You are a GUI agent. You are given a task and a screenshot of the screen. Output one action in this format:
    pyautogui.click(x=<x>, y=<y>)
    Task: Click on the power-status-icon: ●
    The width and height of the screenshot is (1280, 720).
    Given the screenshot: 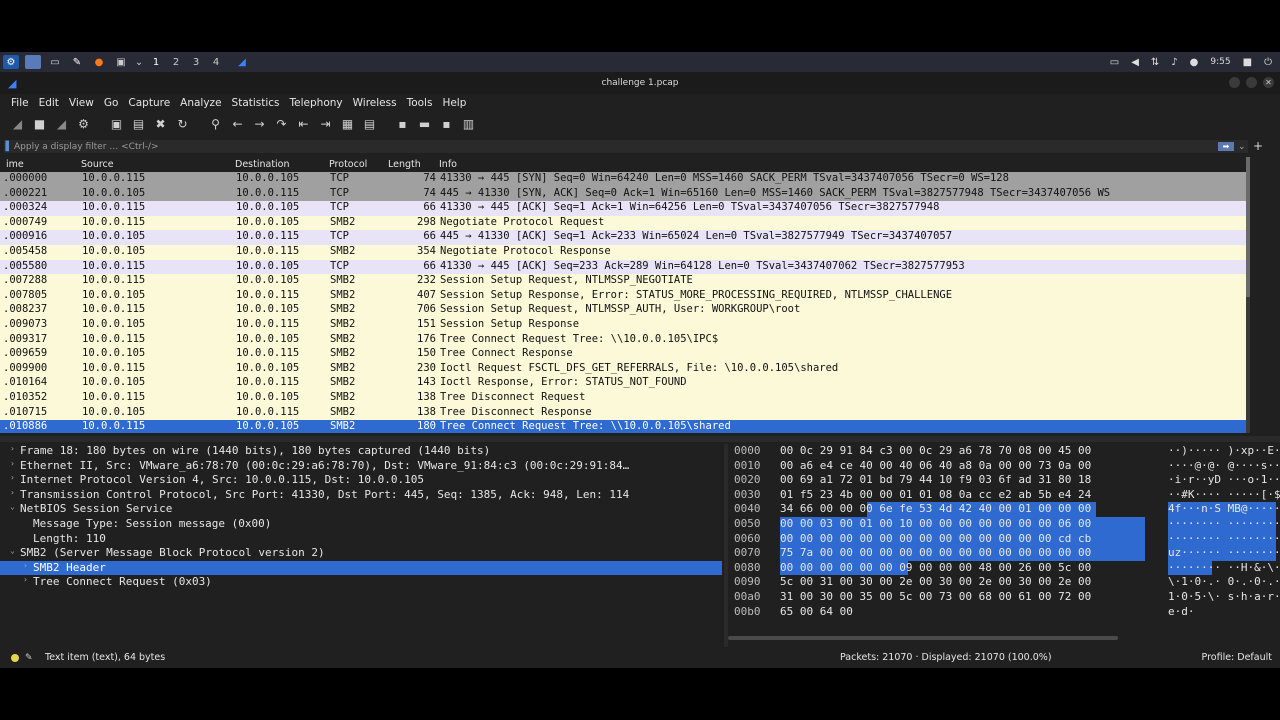 What is the action you would take?
    pyautogui.click(x=1194, y=62)
    